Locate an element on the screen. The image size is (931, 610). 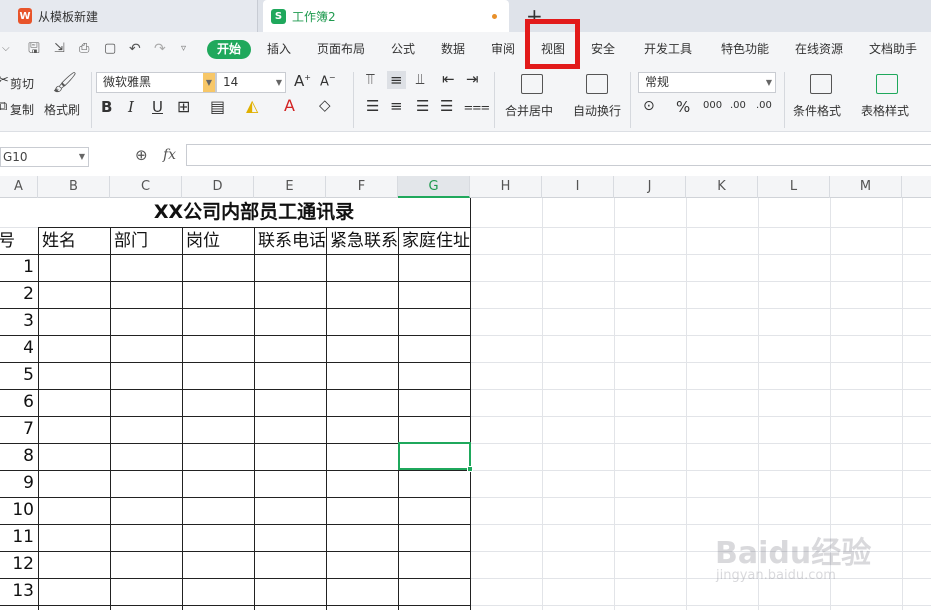
table-style-button: 表格样式 is located at coordinates (885, 110).